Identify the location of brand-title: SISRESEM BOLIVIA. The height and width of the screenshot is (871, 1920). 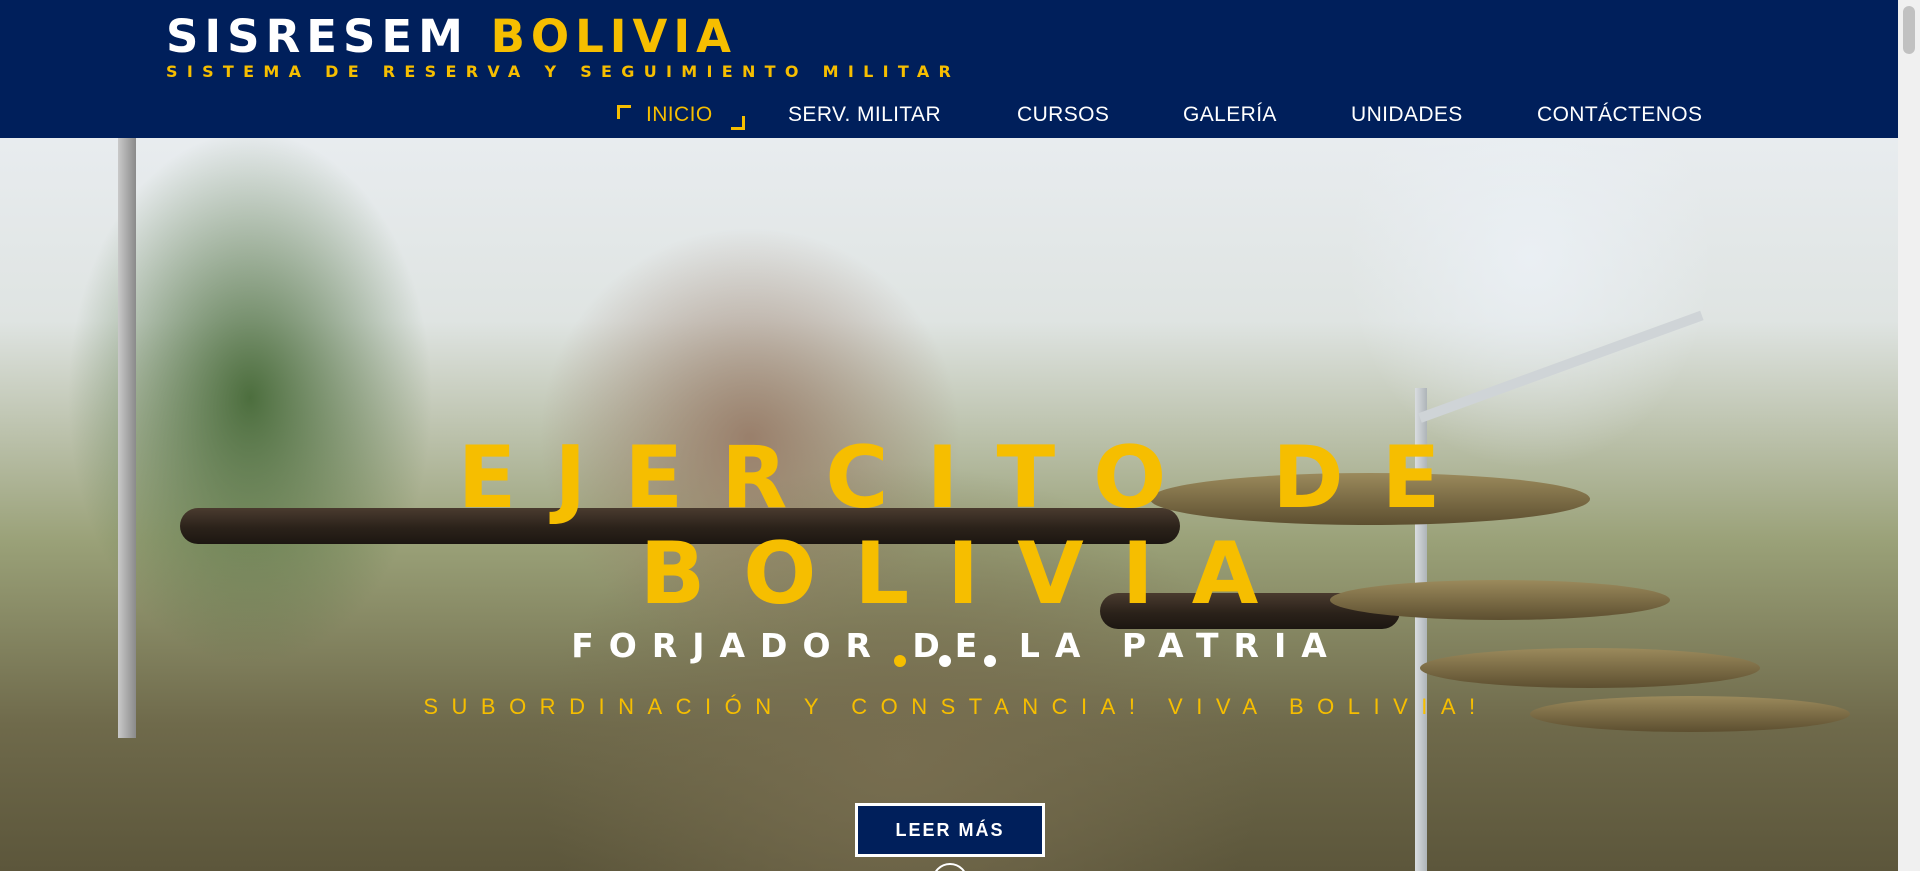
(563, 37).